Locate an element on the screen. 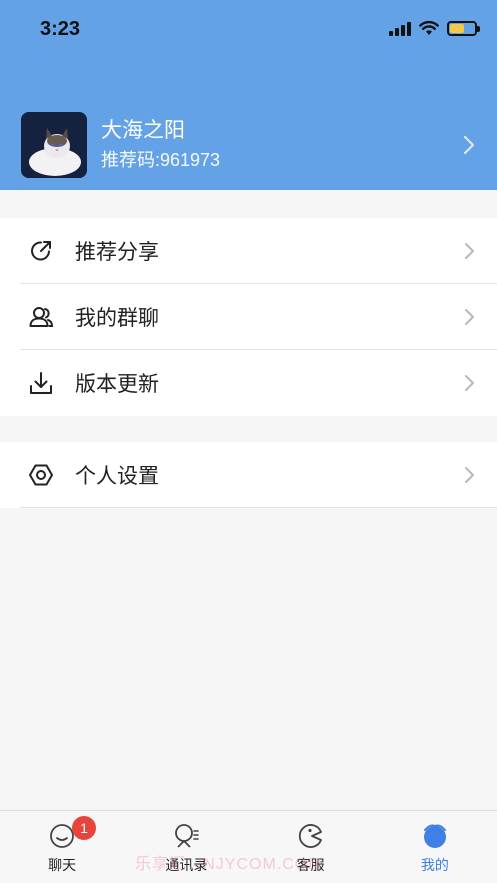  tab-label: 我的 is located at coordinates (434, 865).